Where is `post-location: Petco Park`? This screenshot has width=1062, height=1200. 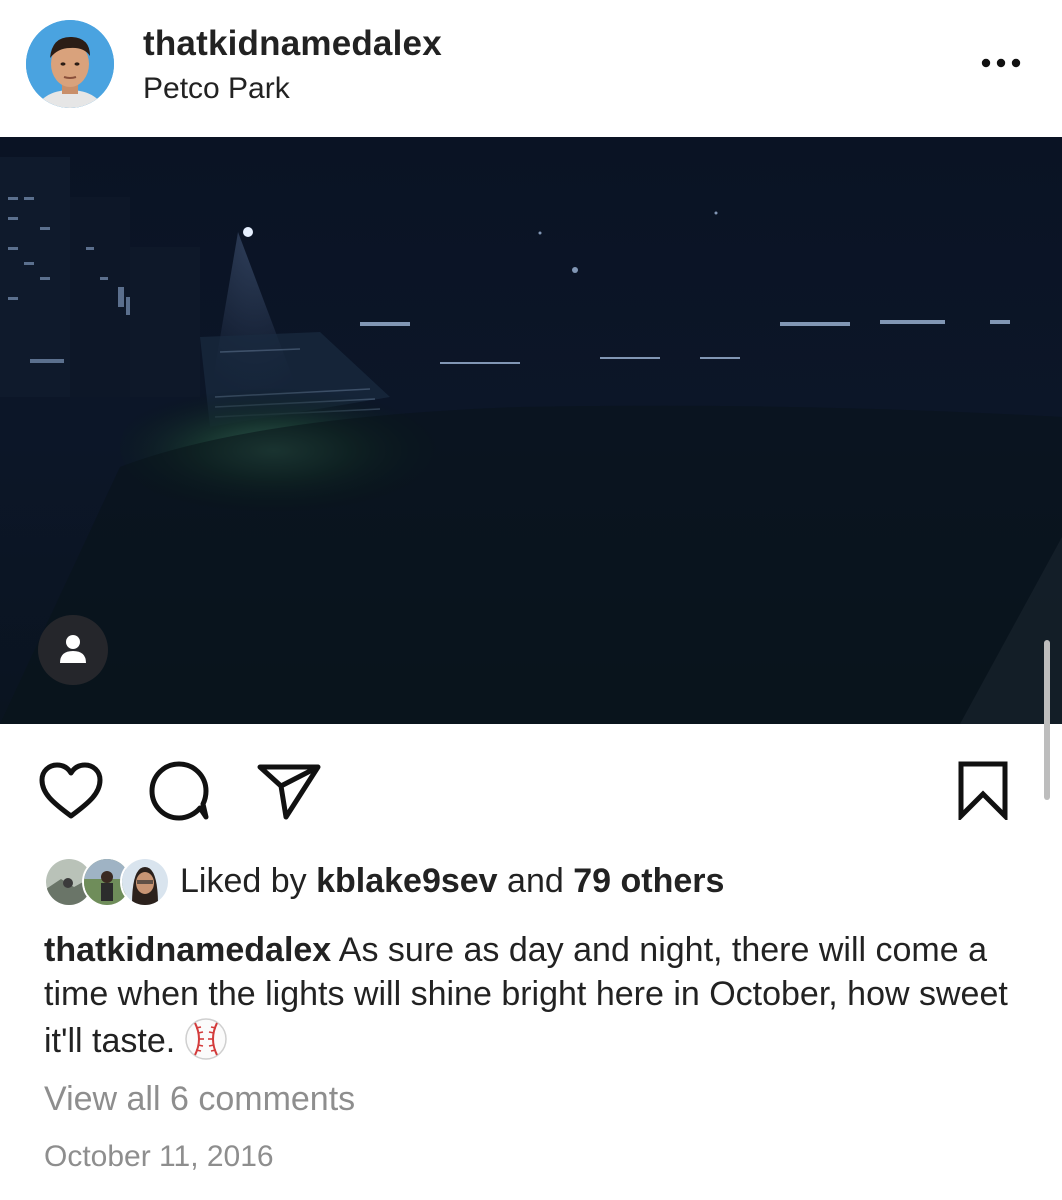
post-location: Petco Park is located at coordinates (216, 89).